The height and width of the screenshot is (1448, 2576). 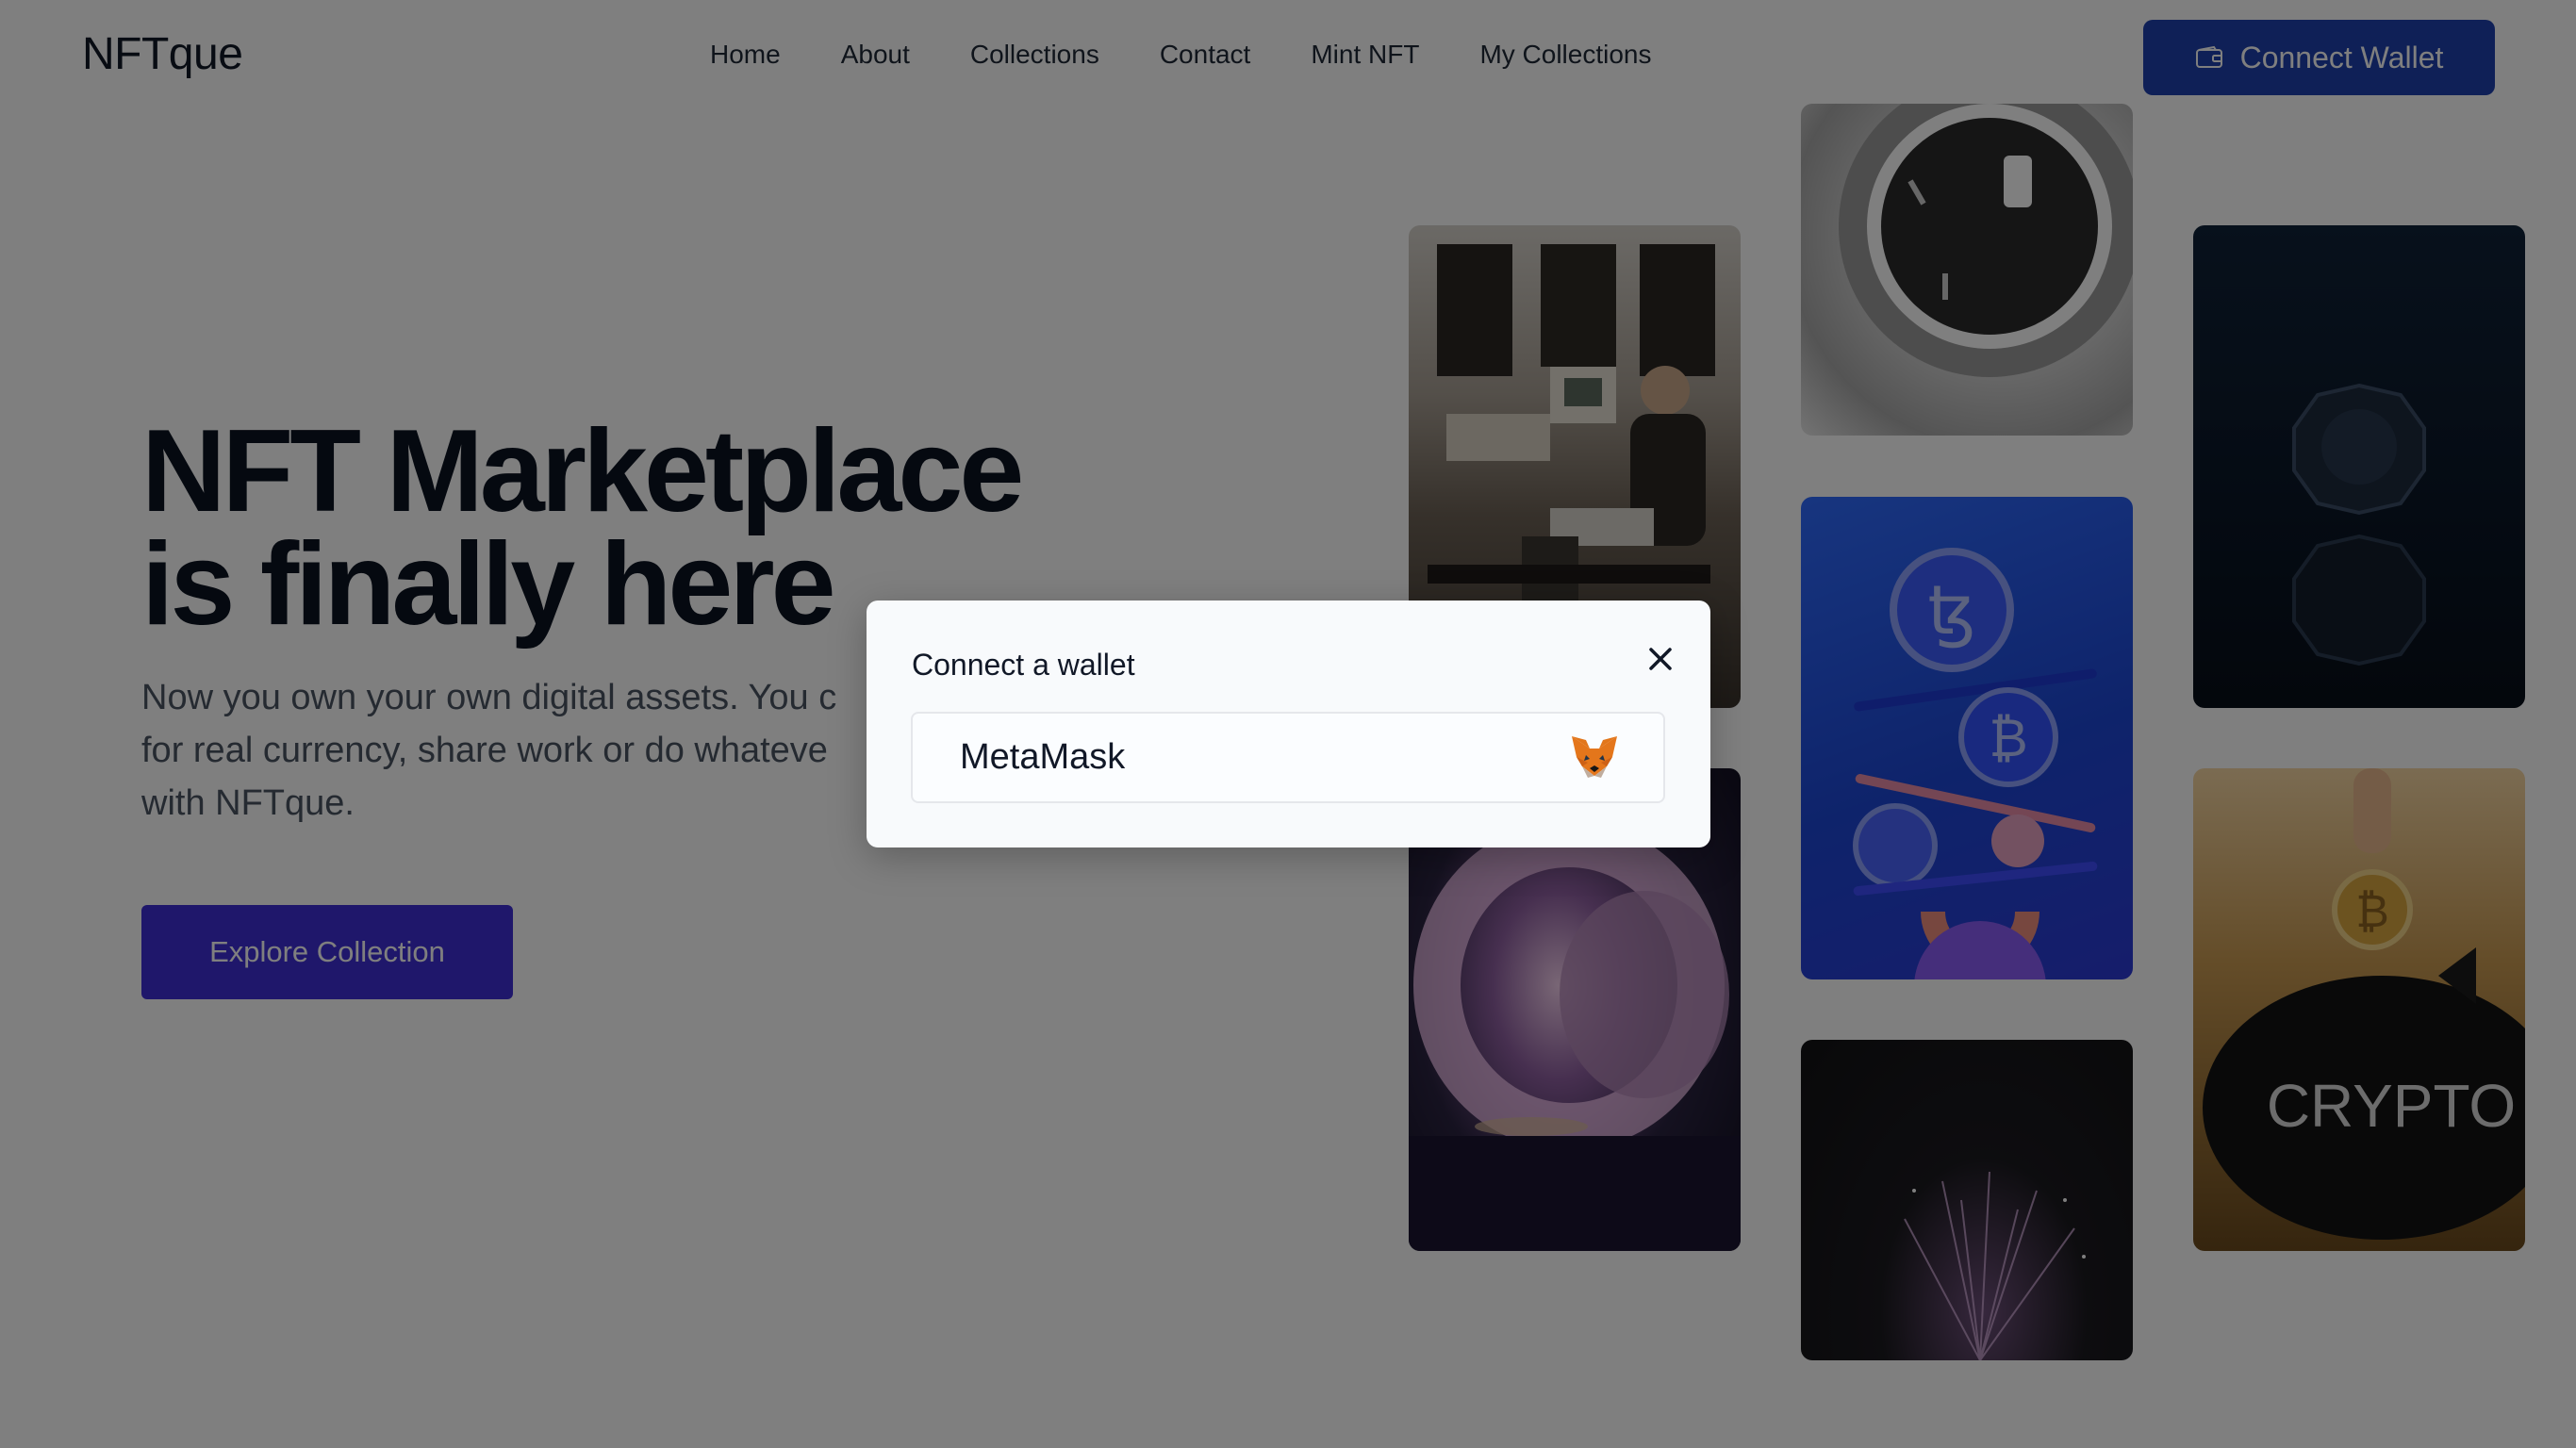 I want to click on modal-title: Connect a wallet, so click(x=1023, y=665).